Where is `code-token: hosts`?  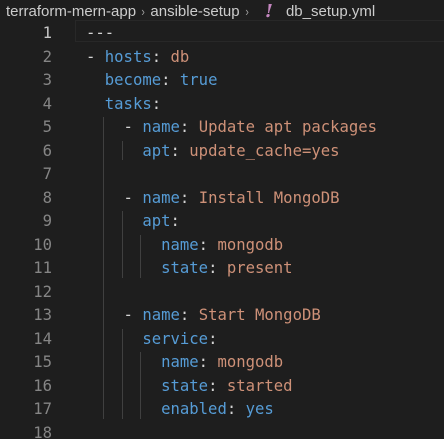
code-token: hosts is located at coordinates (128, 56).